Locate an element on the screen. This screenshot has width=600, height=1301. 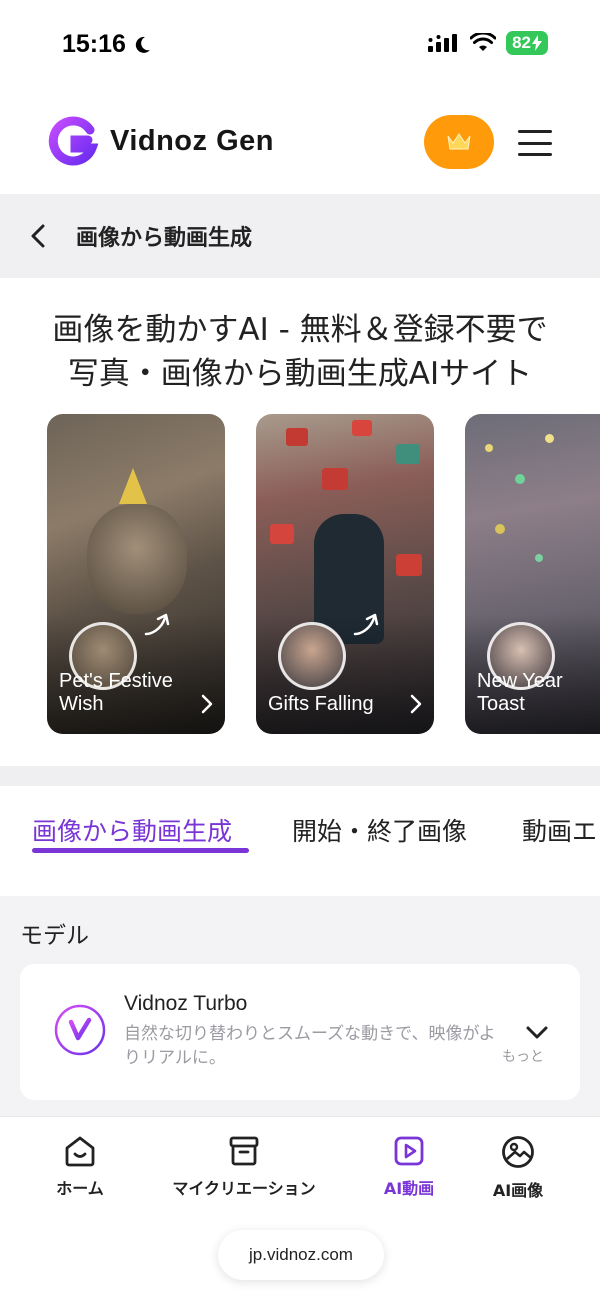
nav-label: AI動画 is located at coordinates (409, 1188).